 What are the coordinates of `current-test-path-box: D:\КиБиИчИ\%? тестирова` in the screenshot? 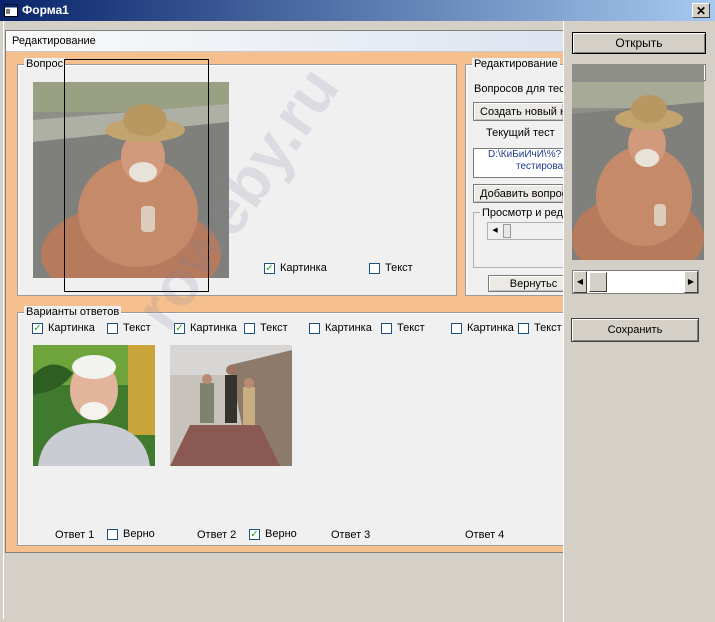 It's located at (519, 163).